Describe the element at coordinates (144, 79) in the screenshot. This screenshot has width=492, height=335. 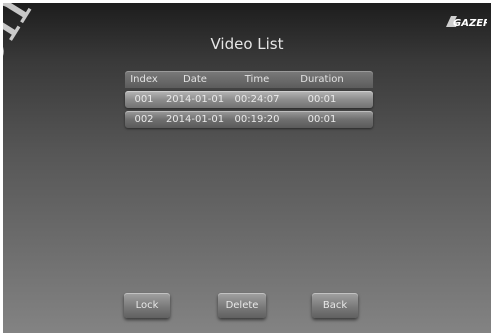
I see `column-header-index: Index` at that location.